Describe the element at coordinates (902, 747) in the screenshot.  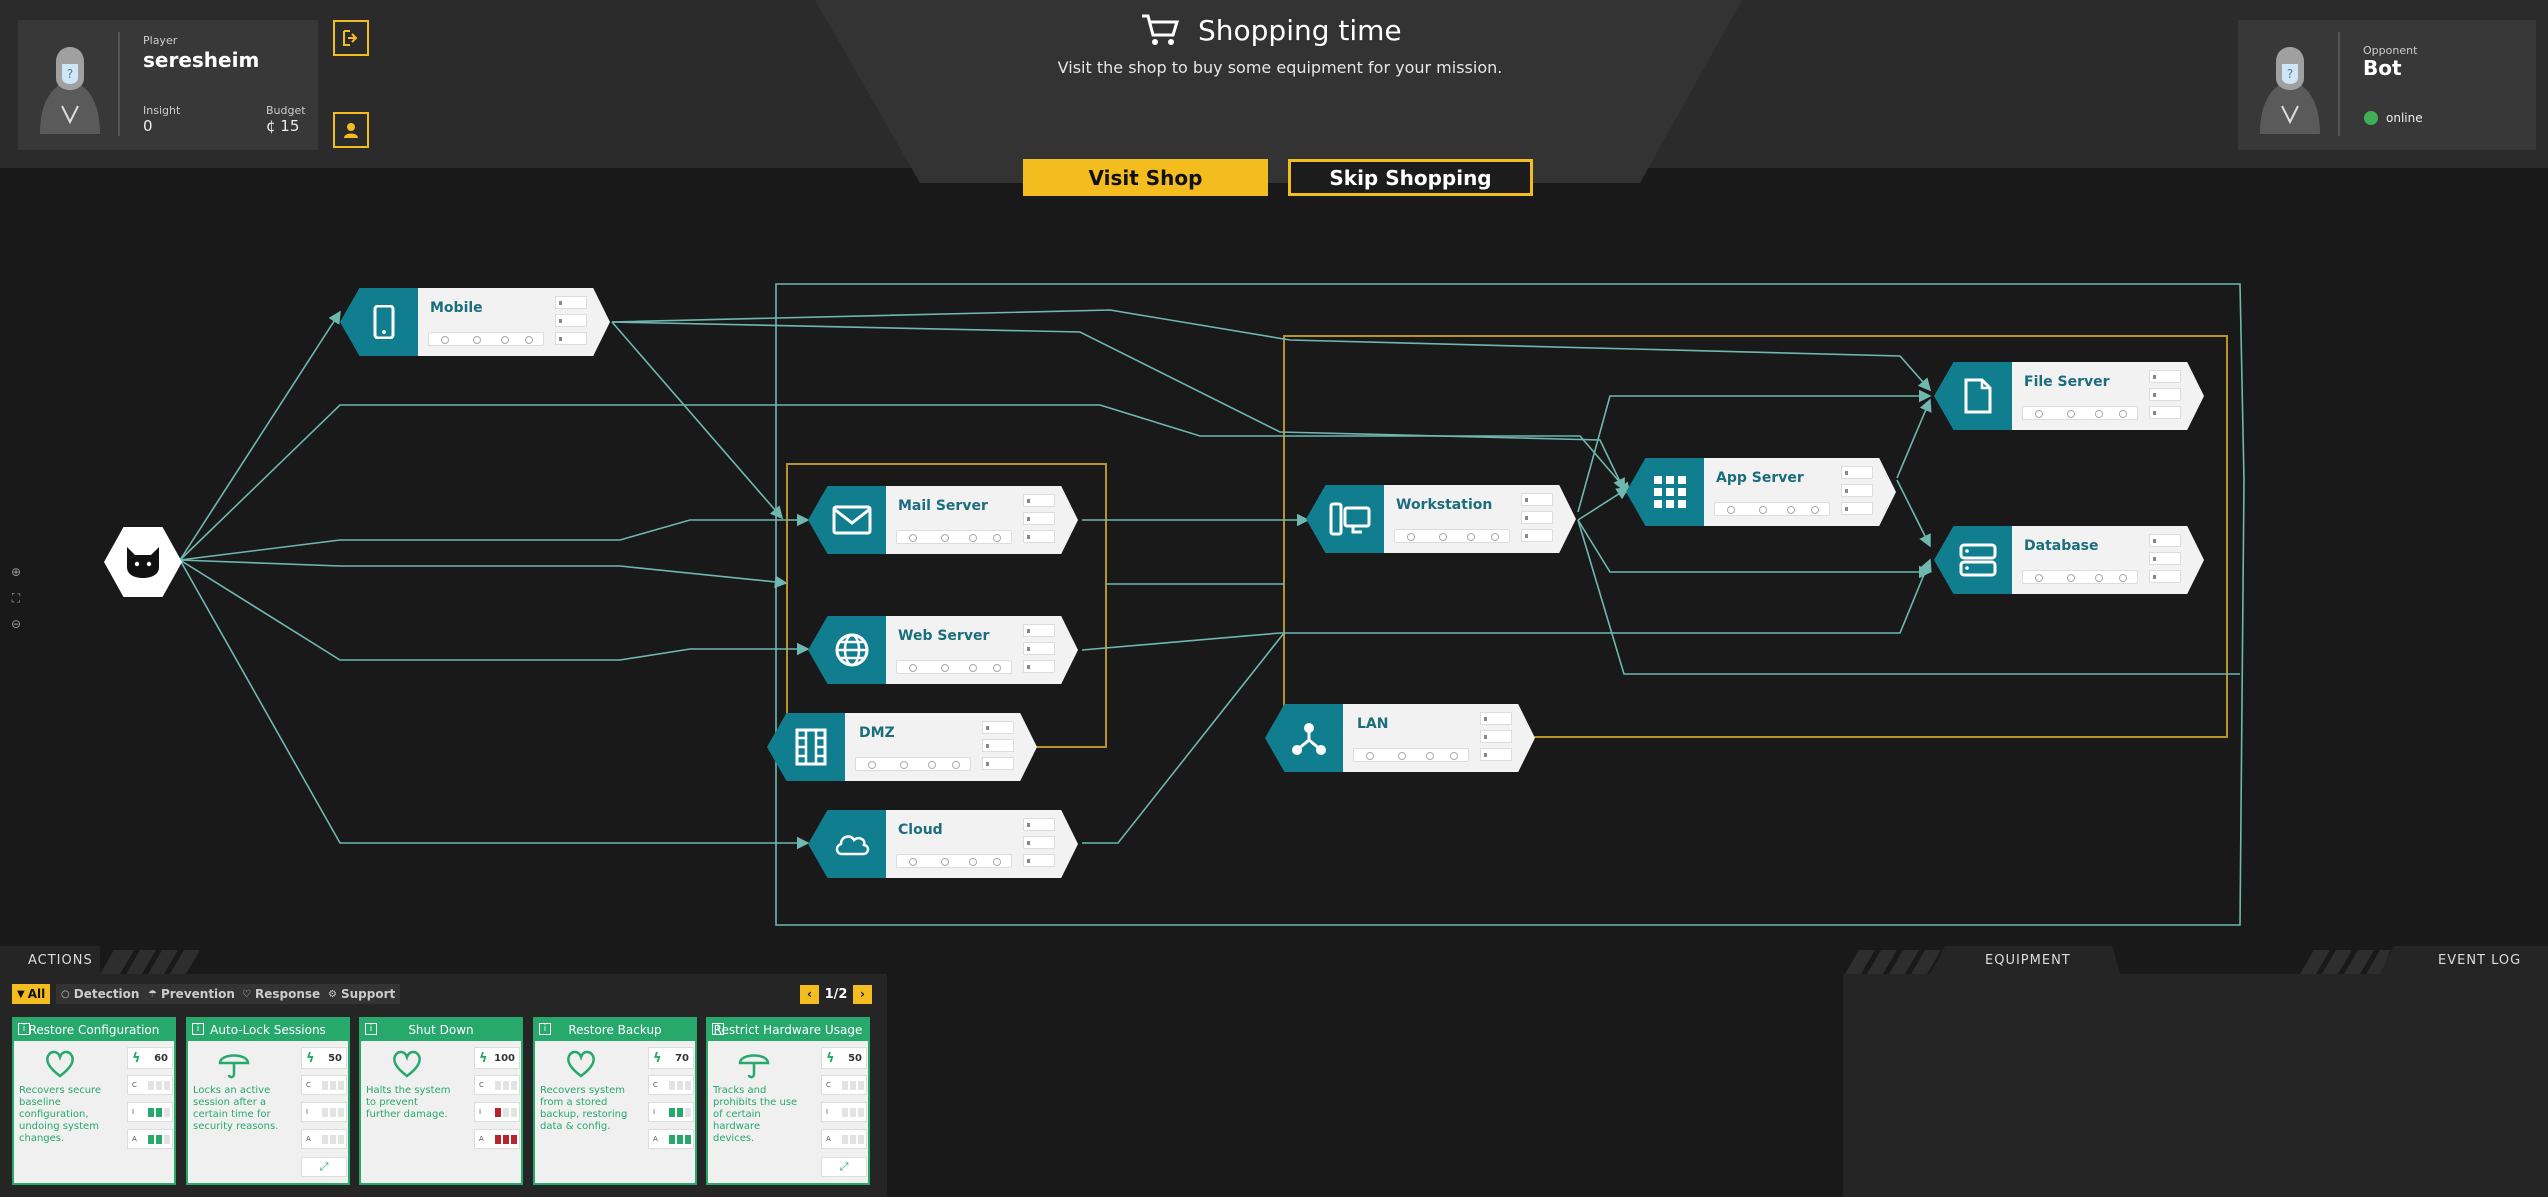
I see `node-dmz: DMZ` at that location.